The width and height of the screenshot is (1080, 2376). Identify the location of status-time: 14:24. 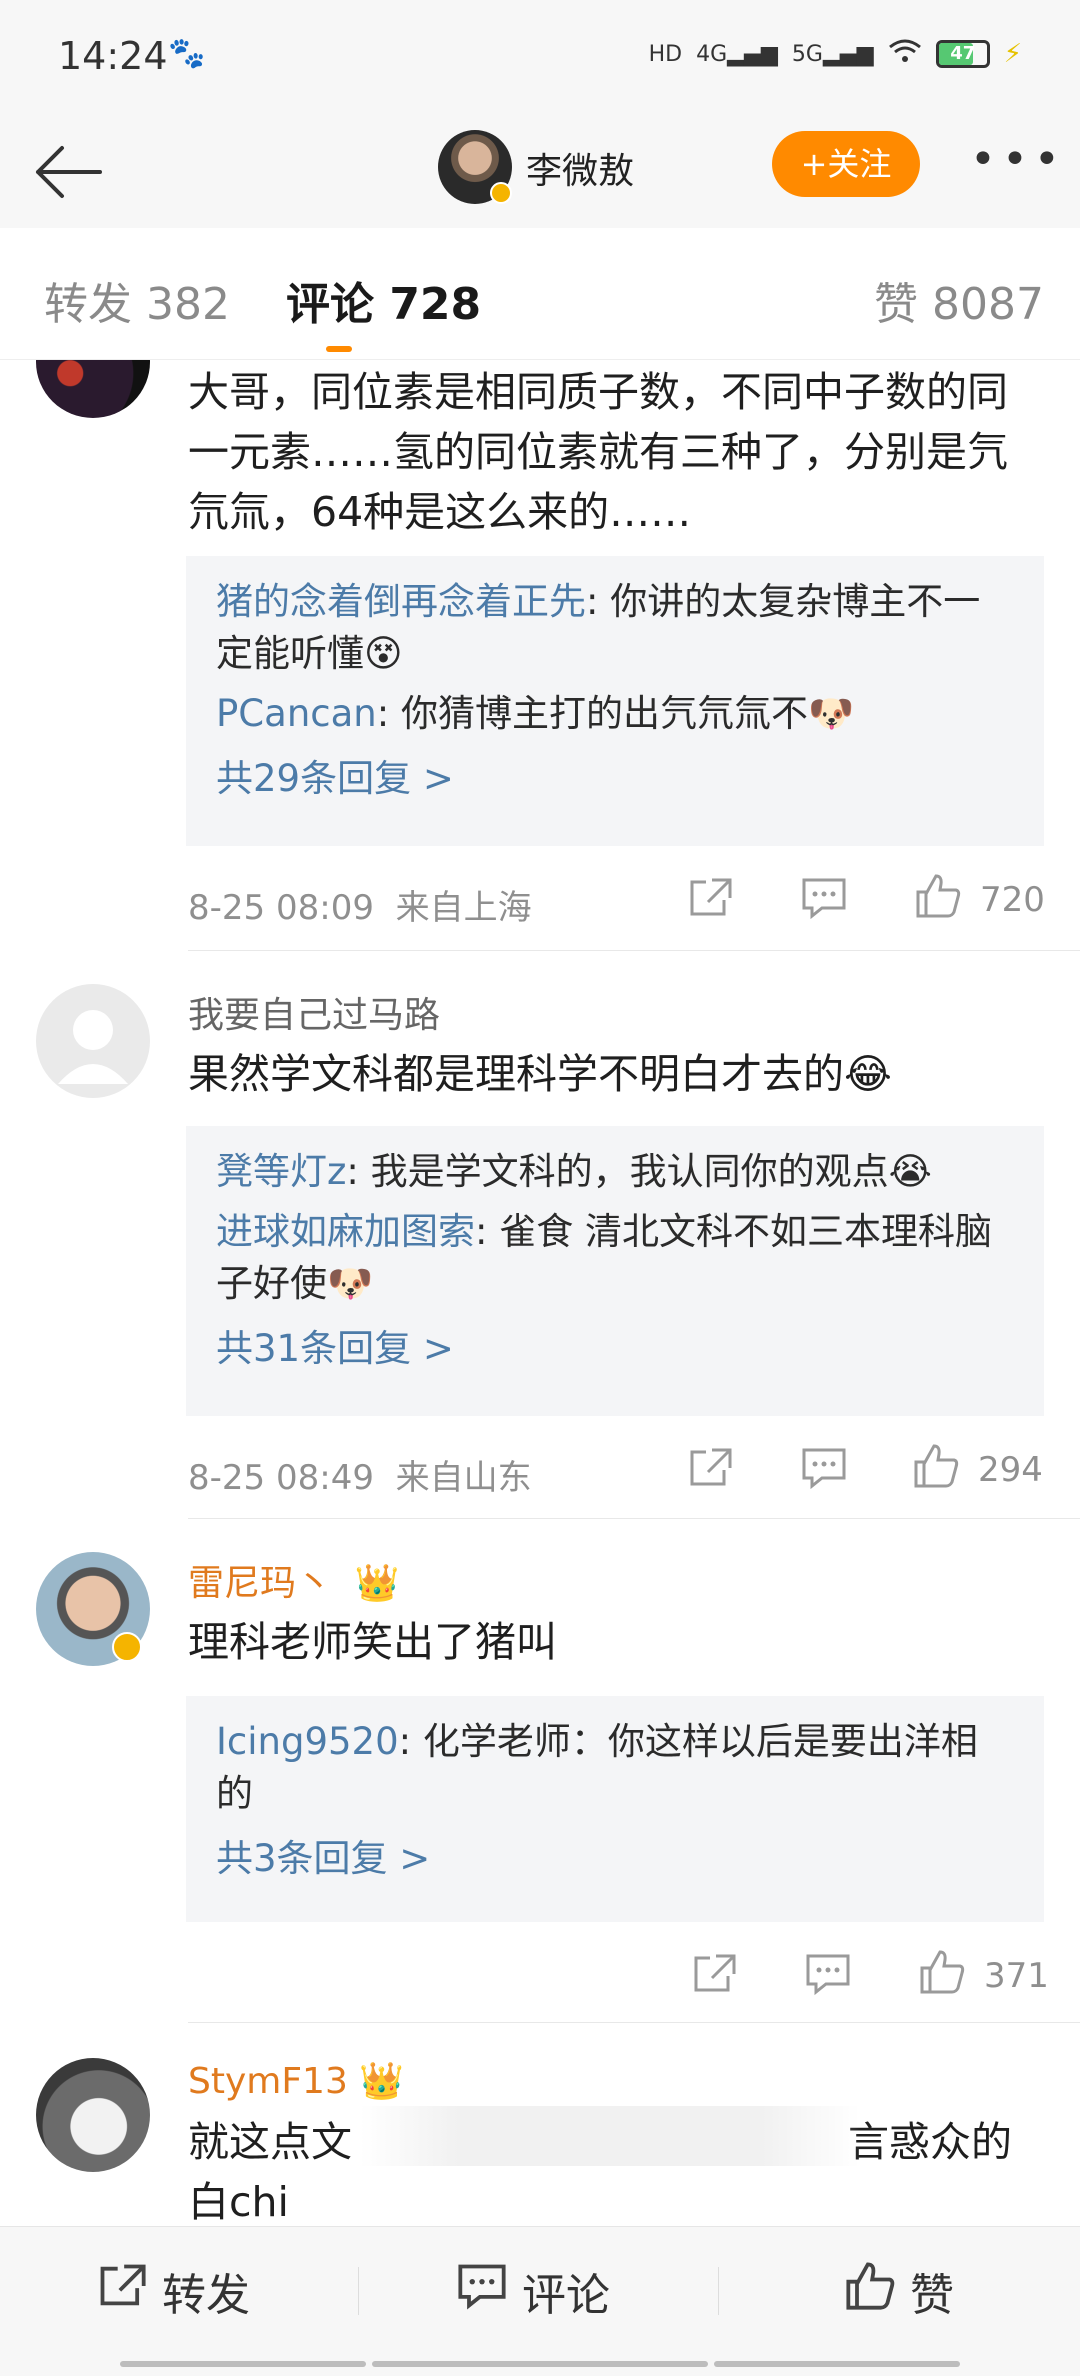
(113, 56).